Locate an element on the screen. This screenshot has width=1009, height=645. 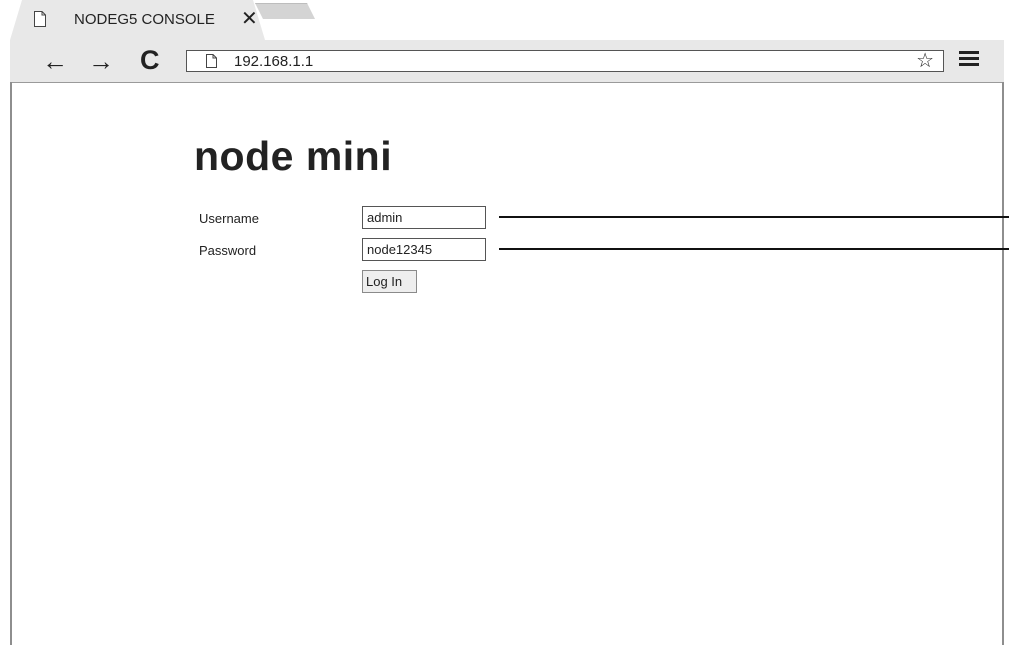
back-arrow-icon: ← is located at coordinates (55, 61).